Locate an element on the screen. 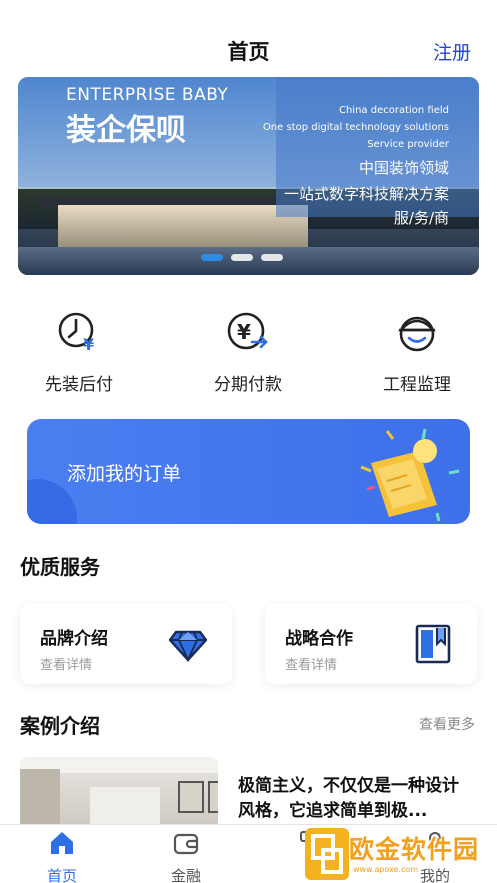  diamond-icon is located at coordinates (188, 646).